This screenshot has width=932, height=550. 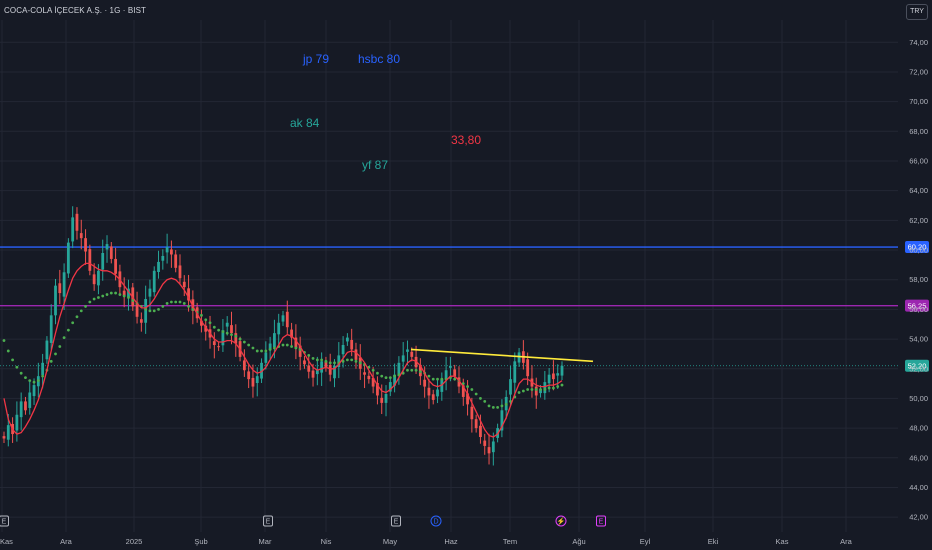 I want to click on y-tick-label: 52,00, so click(x=918, y=368).